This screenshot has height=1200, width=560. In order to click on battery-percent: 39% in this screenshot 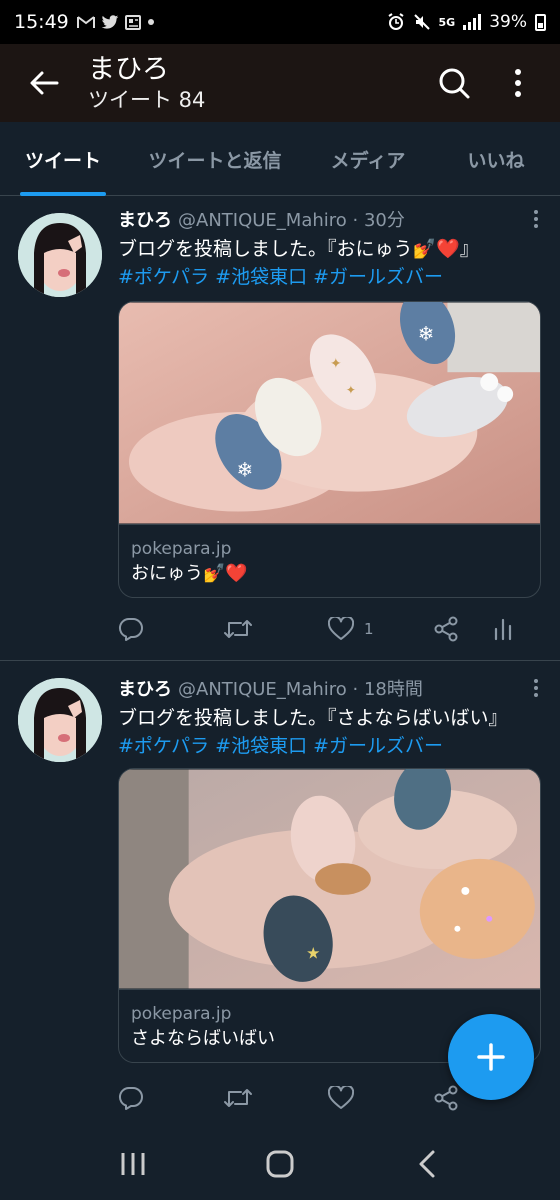, I will do `click(508, 22)`.